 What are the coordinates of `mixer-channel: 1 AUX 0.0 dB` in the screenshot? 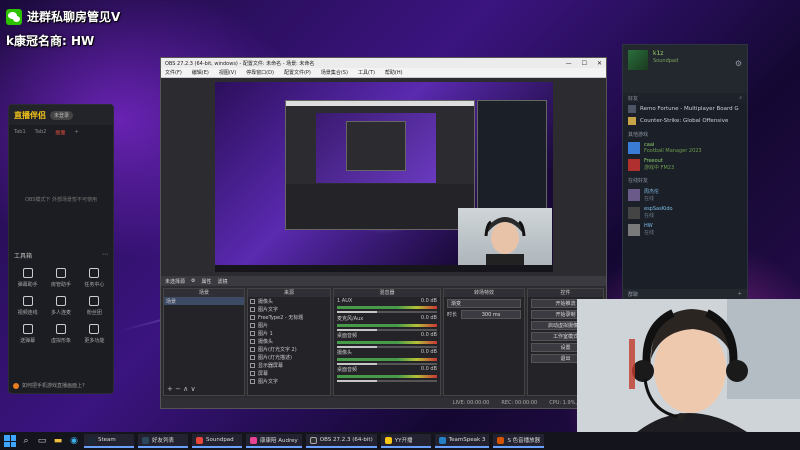 It's located at (387, 305).